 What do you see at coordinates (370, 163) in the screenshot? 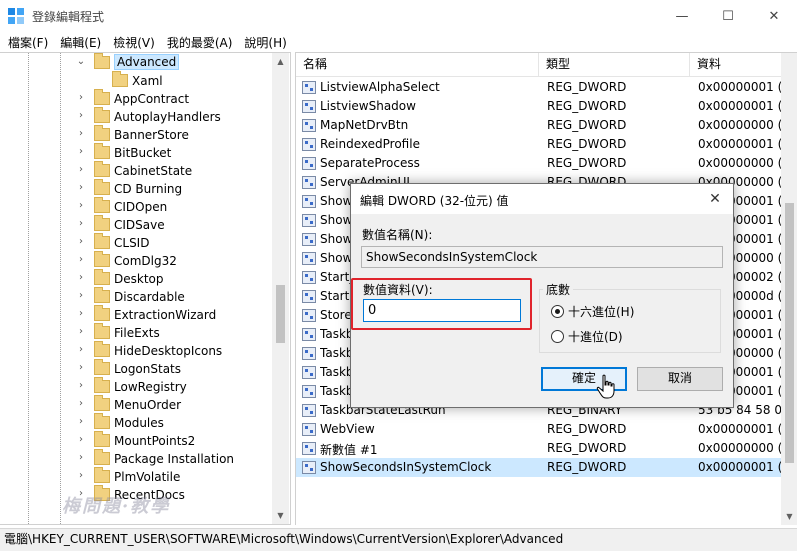
I see `cell-name: SeparateProcess` at bounding box center [370, 163].